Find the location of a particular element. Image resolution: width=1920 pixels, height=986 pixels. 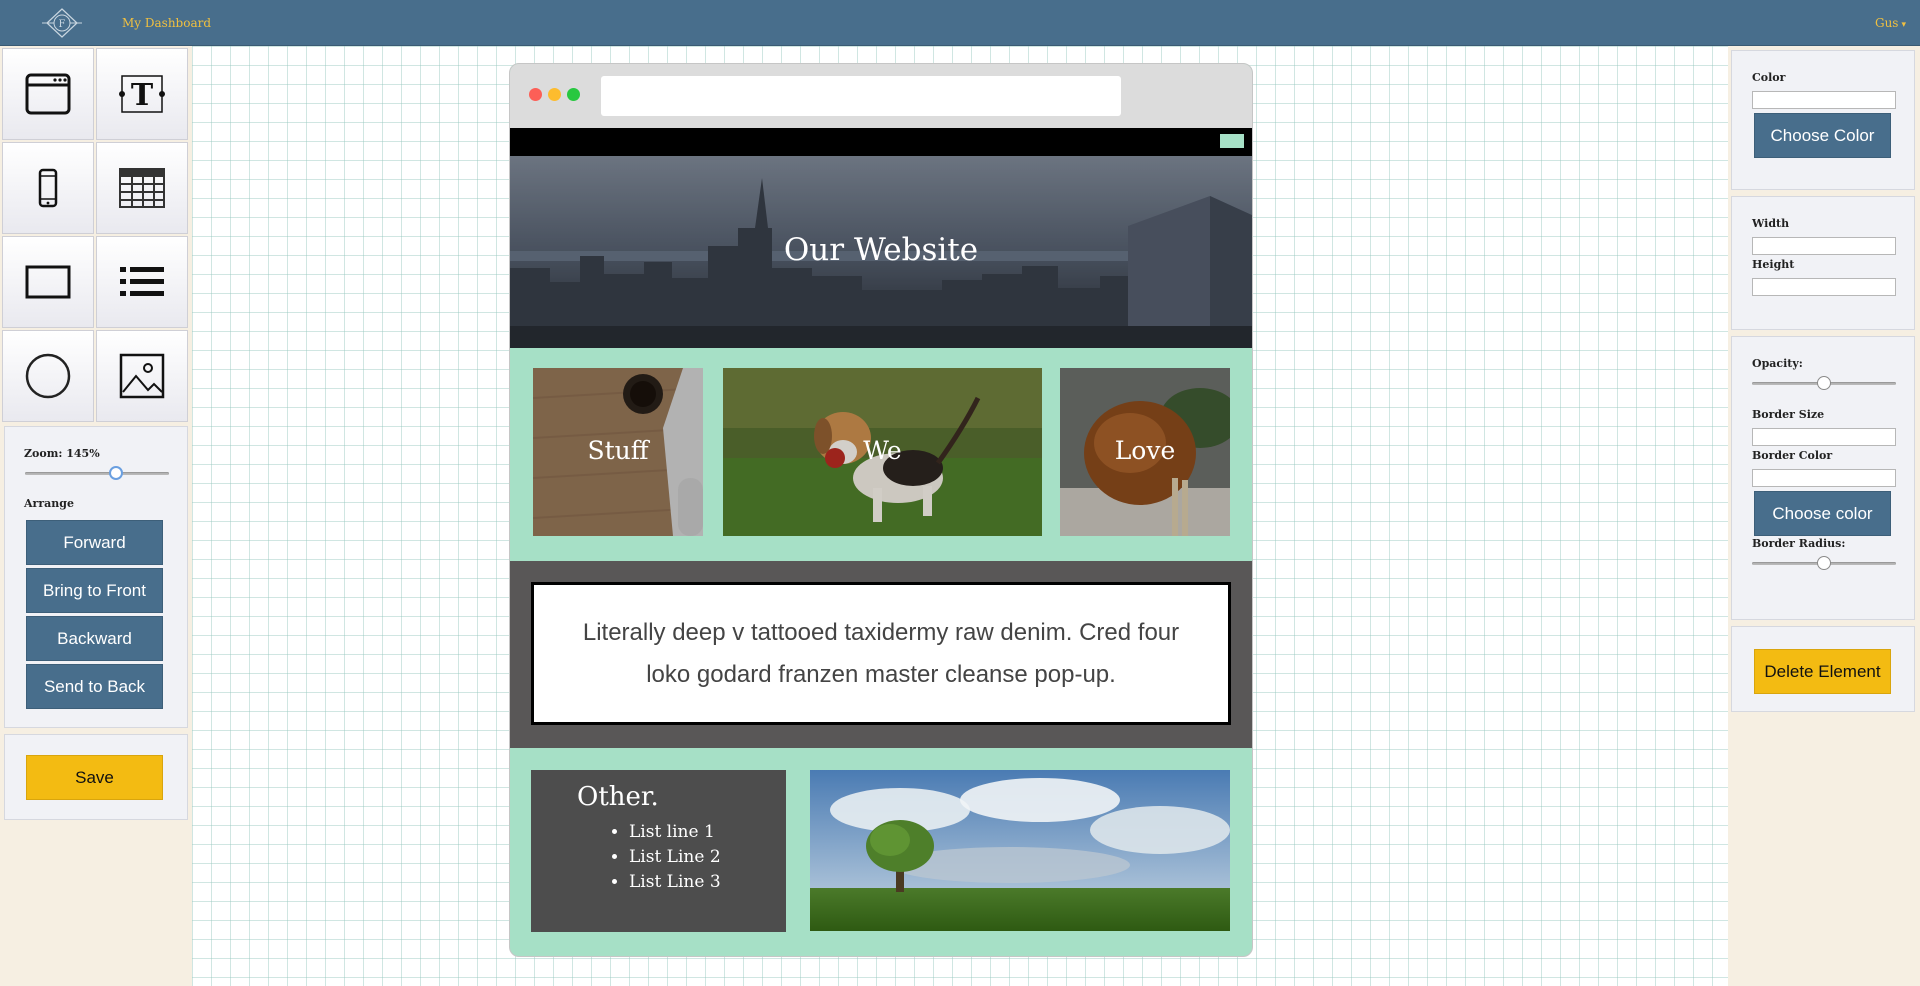

maximize-dot-icon is located at coordinates (573, 94).